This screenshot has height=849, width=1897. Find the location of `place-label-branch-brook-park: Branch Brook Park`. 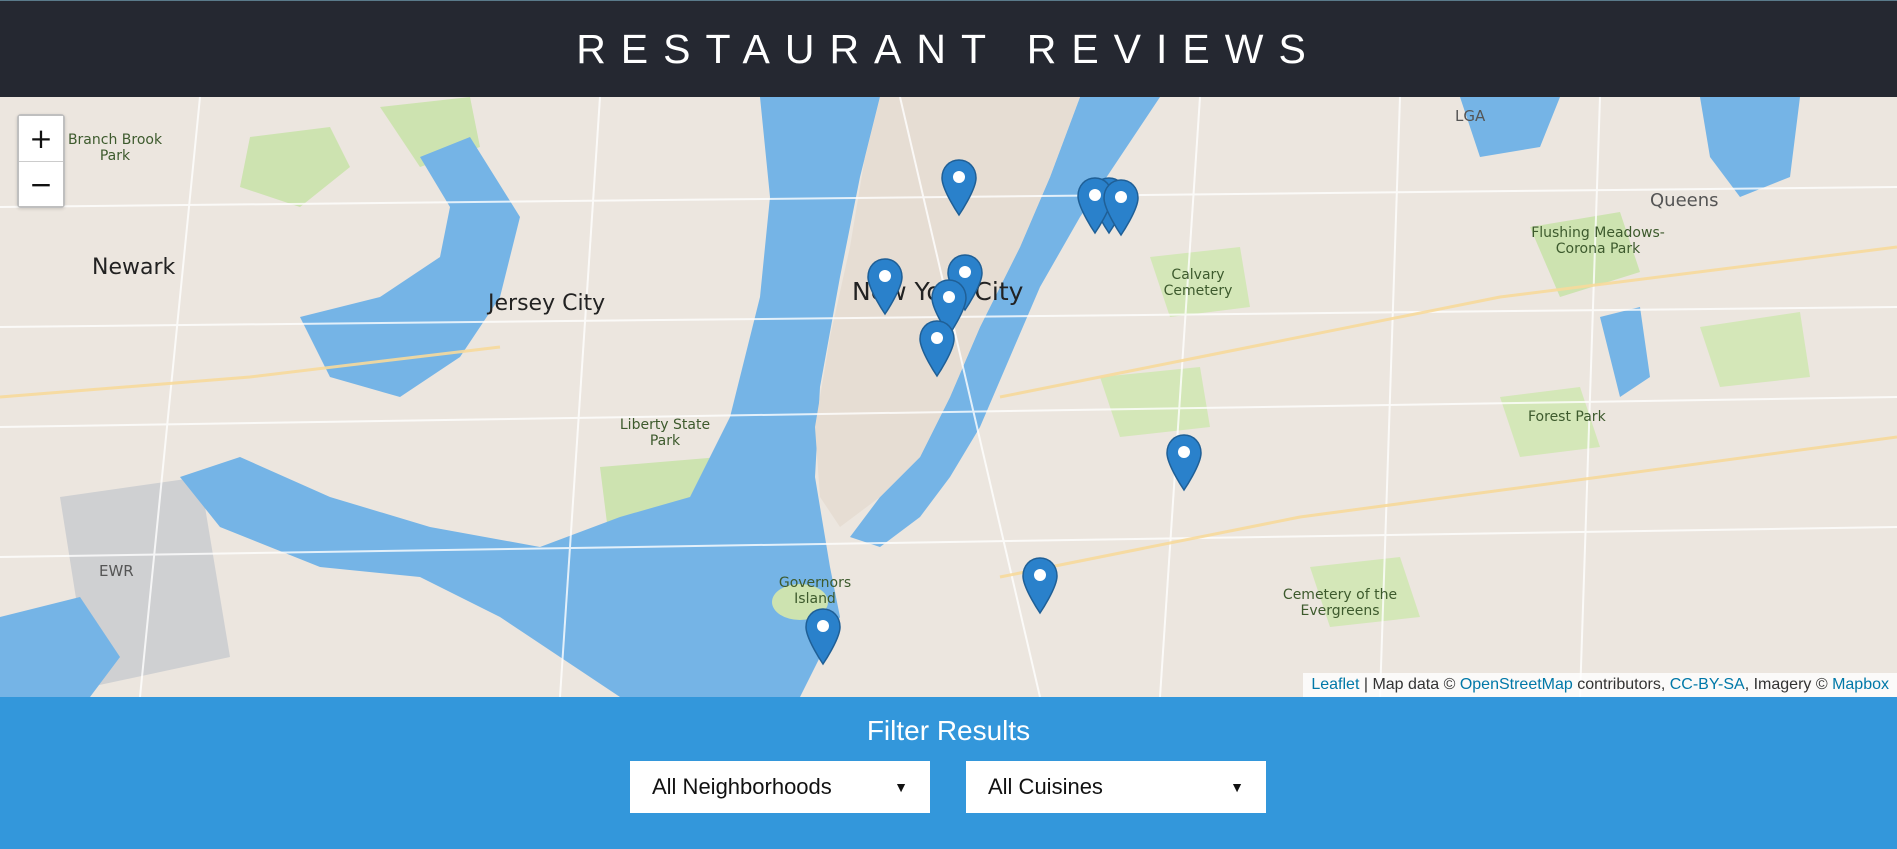

place-label-branch-brook-park: Branch Brook Park is located at coordinates (115, 148).